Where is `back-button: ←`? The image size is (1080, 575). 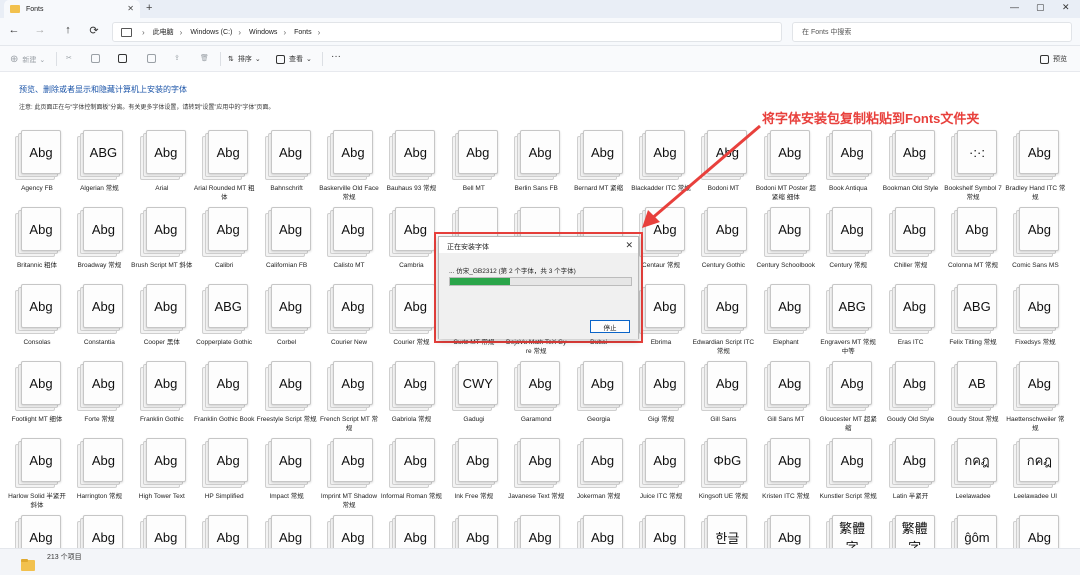 back-button: ← is located at coordinates (14, 30).